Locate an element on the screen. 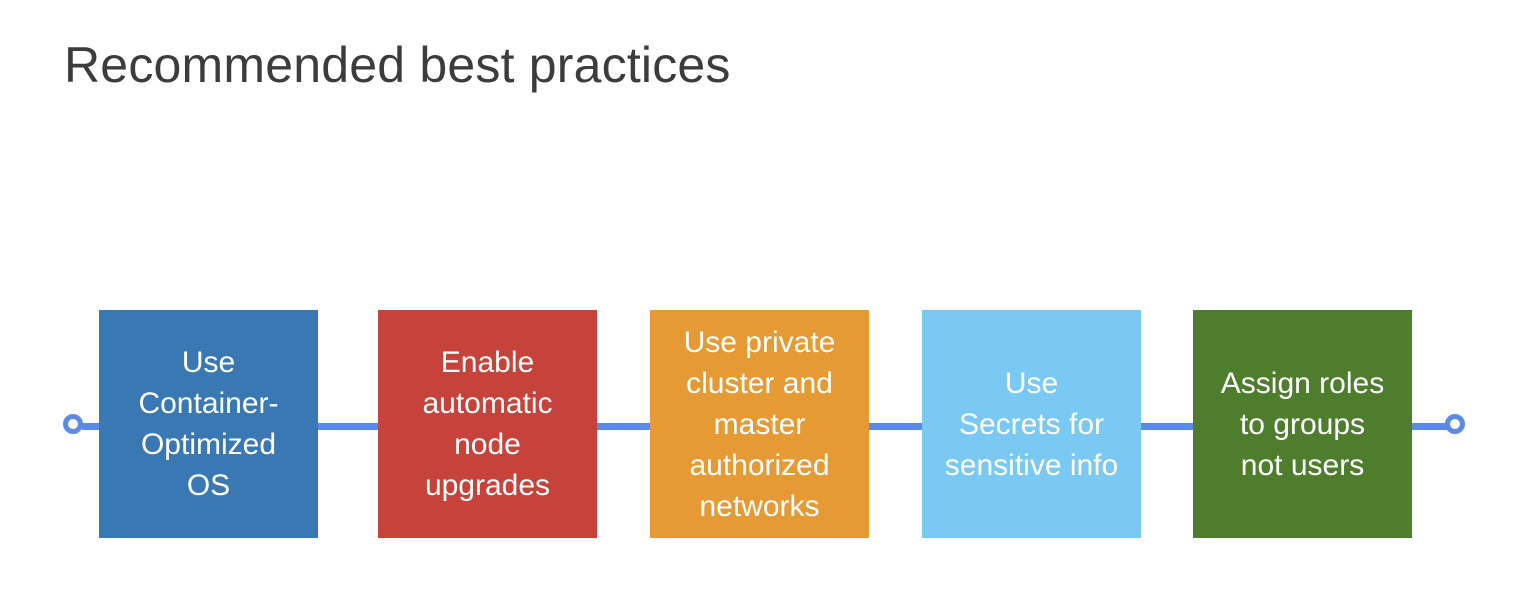 The height and width of the screenshot is (614, 1516). step-assign-roles: Assign roles to groups not users is located at coordinates (1302, 424).